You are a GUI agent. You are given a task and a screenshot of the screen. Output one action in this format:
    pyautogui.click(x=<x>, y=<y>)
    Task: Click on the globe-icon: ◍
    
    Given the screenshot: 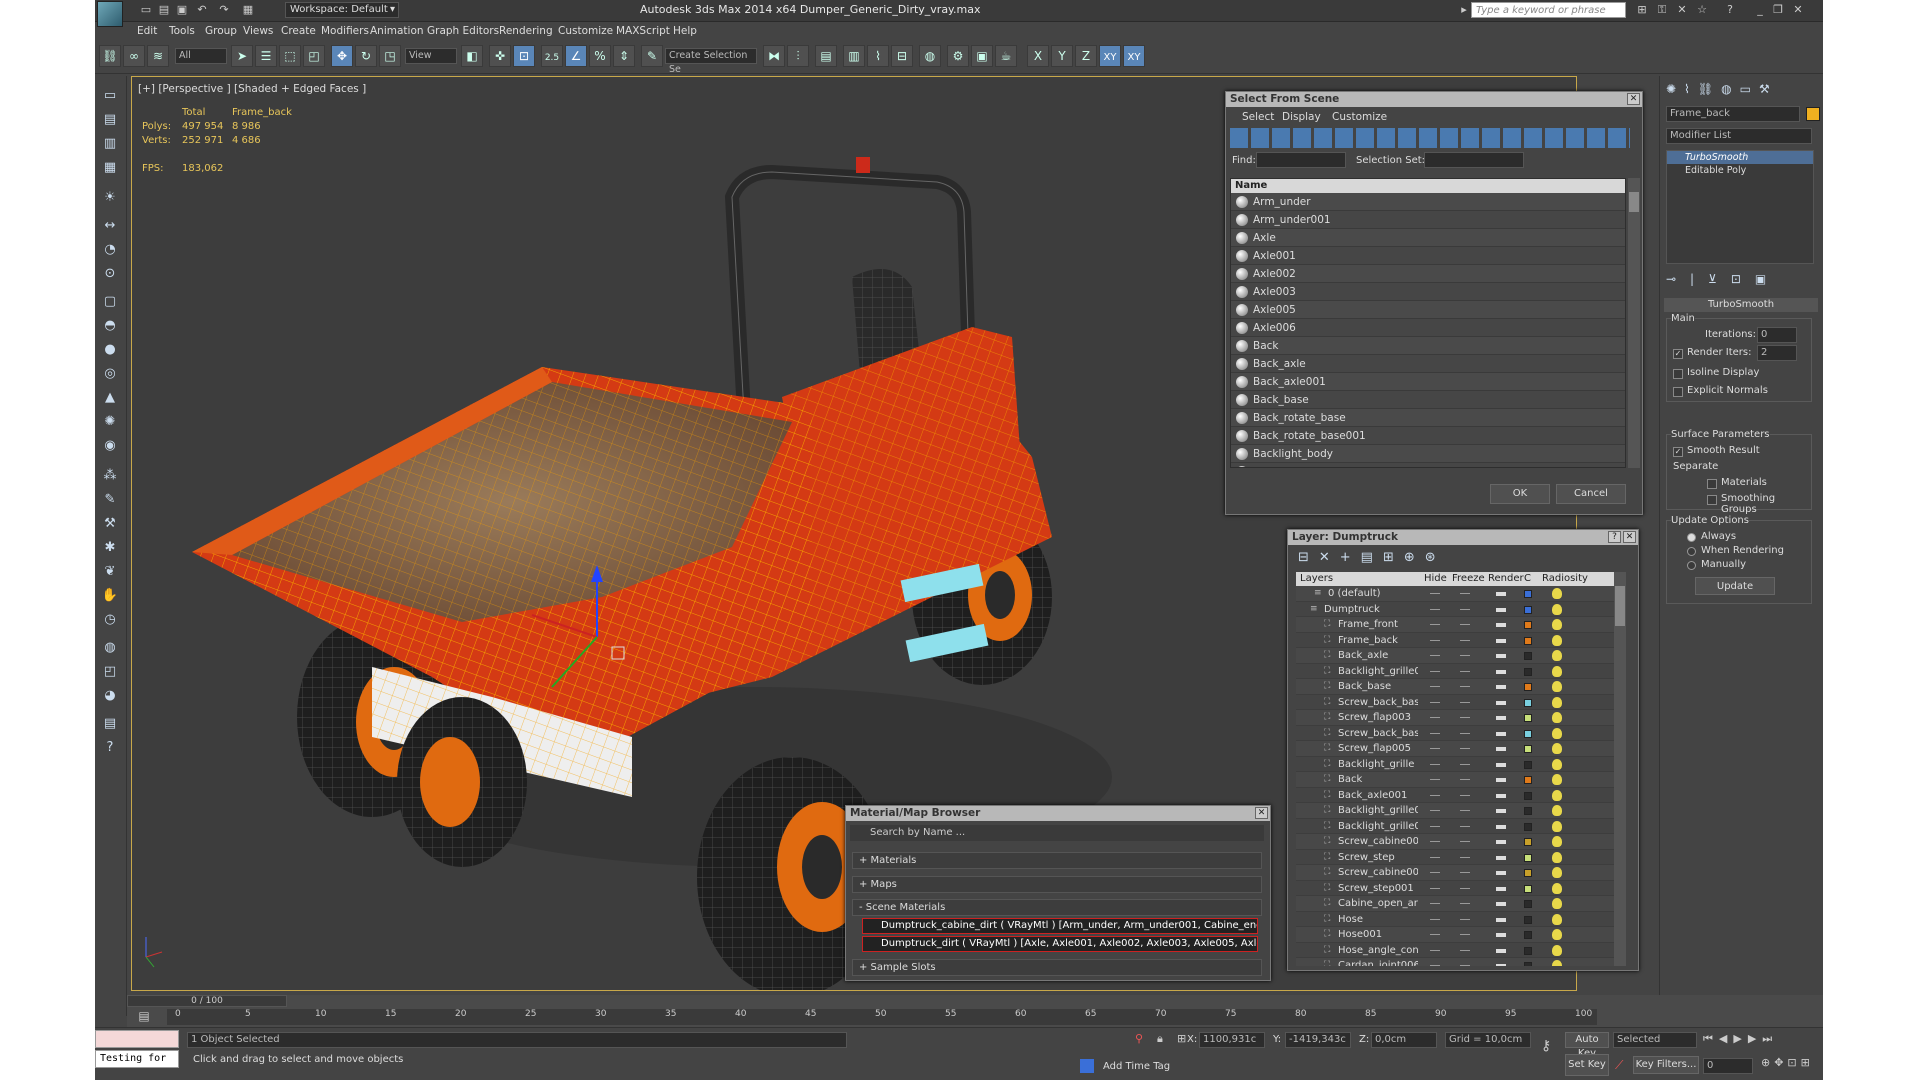 What is the action you would take?
    pyautogui.click(x=110, y=648)
    